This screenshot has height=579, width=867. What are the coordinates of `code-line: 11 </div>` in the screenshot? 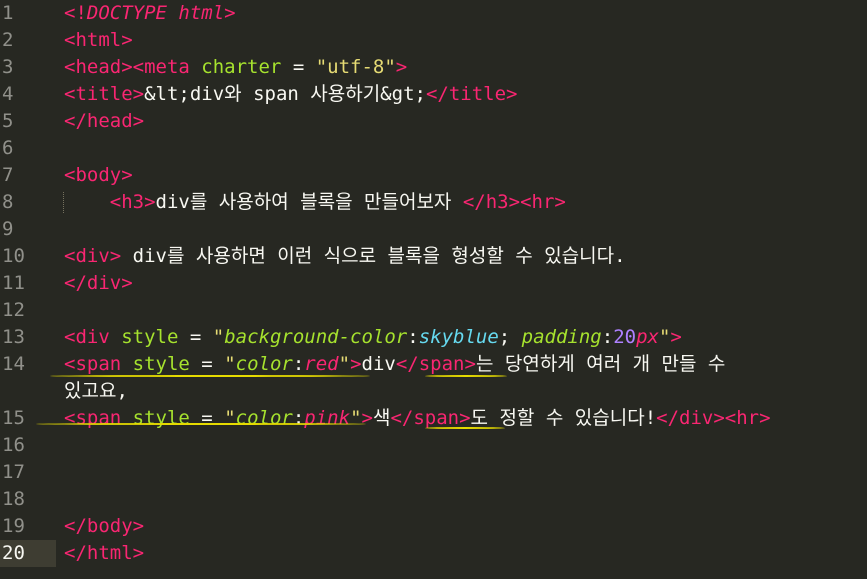 It's located at (433, 283).